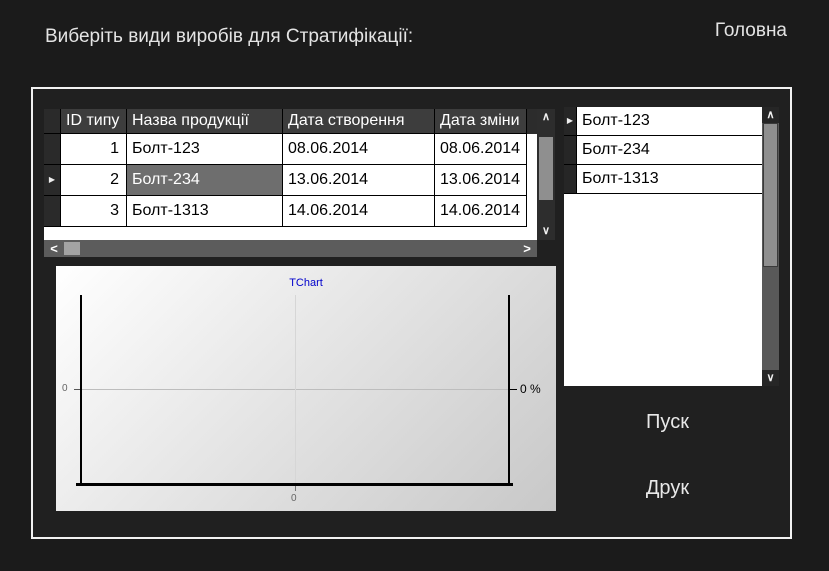  Describe the element at coordinates (359, 149) in the screenshot. I see `cell-created: 08.06.2014` at that location.